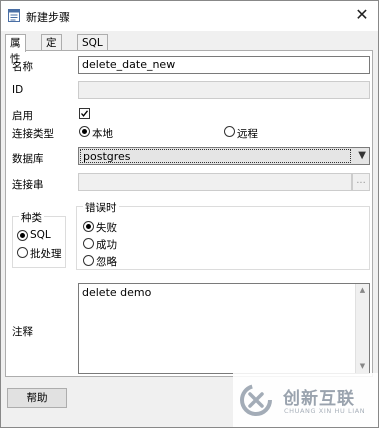 The height and width of the screenshot is (428, 379). I want to click on comment-label: 注释, so click(22, 332).